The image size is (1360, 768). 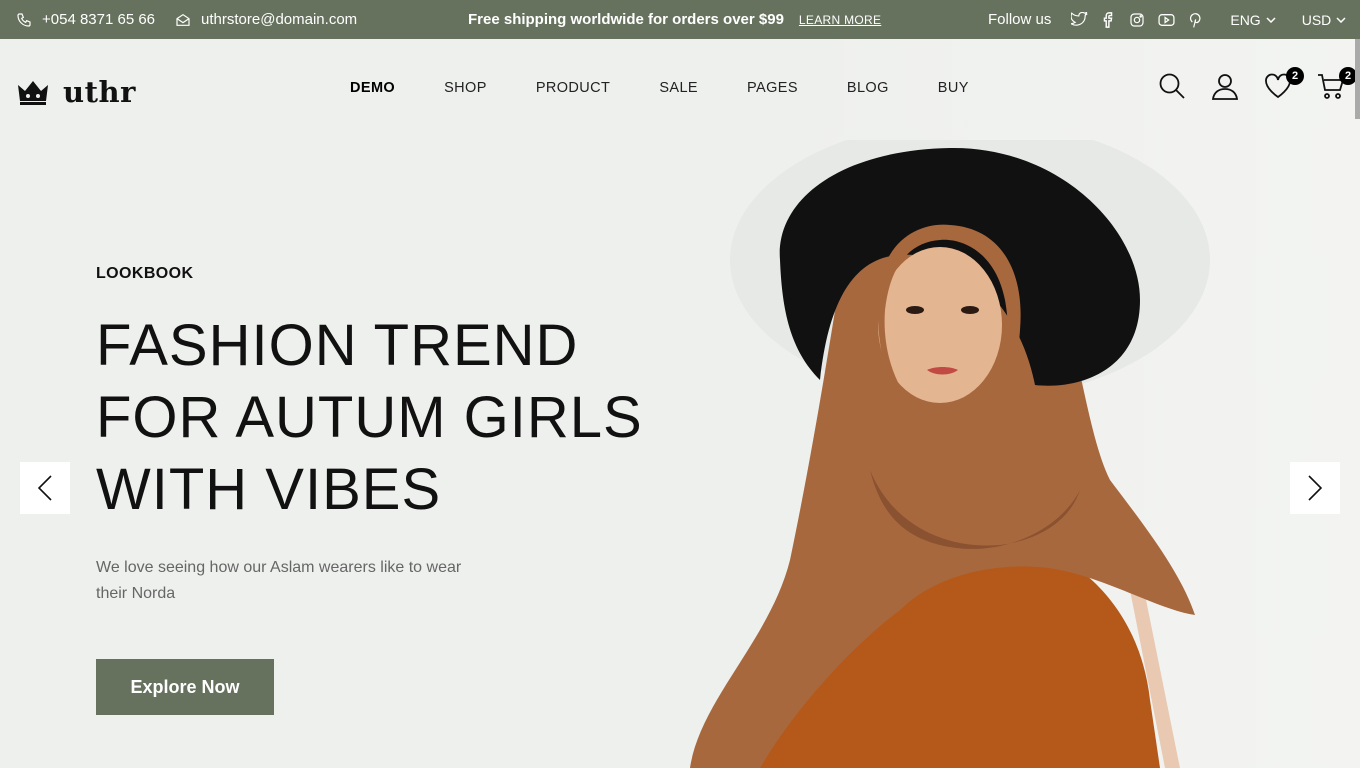 I want to click on main-nav: DEMO SHOP PRODUCT SALE PAGES BLOG BUY, so click(x=684, y=88).